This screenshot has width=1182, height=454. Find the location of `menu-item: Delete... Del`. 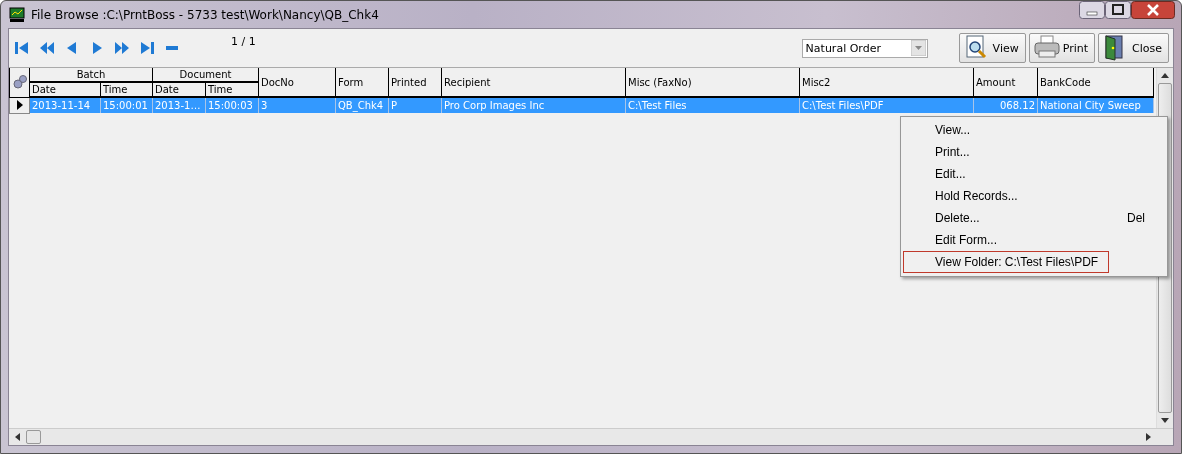

menu-item: Delete... Del is located at coordinates (1034, 218).